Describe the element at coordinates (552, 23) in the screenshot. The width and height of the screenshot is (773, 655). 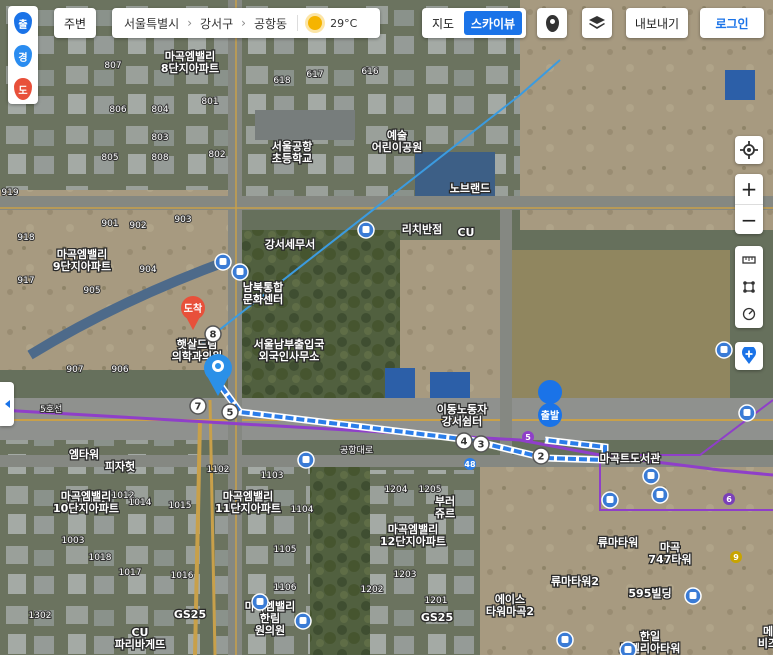
I see `location-marker-button` at that location.